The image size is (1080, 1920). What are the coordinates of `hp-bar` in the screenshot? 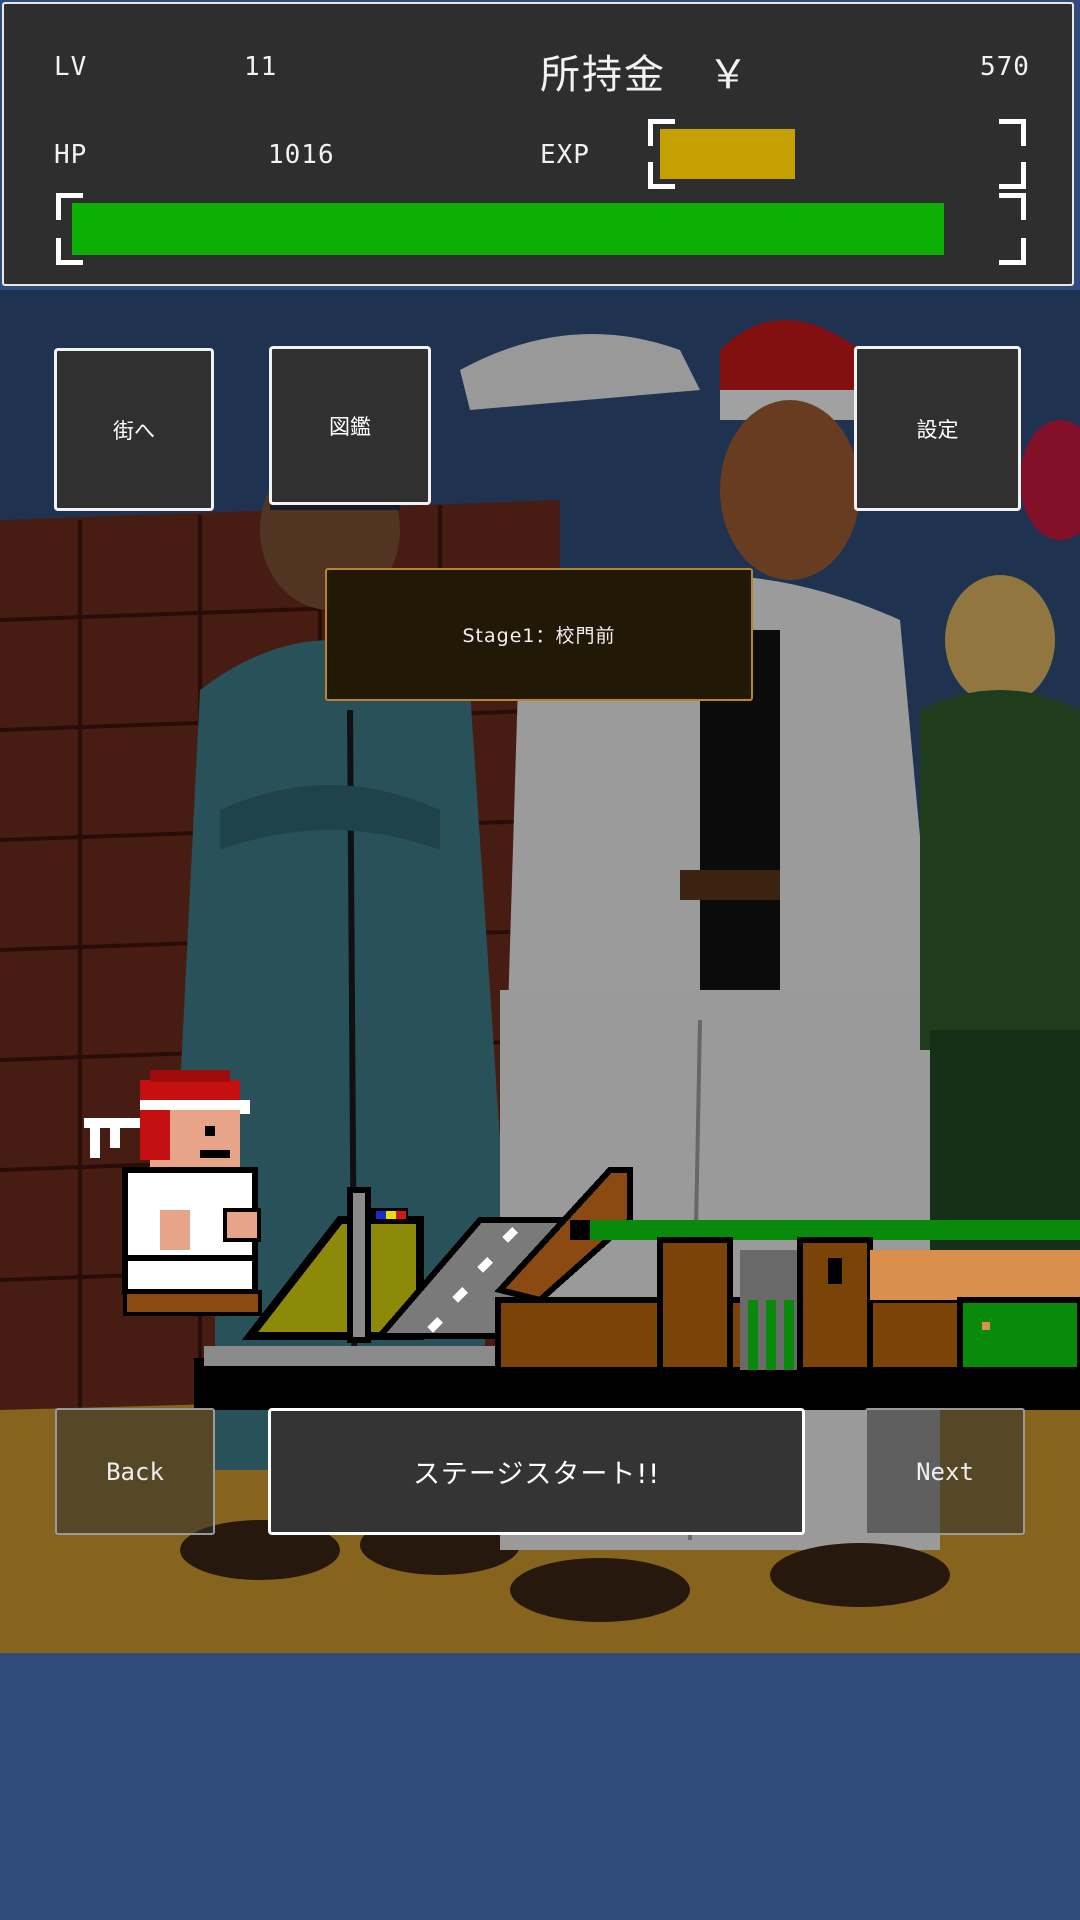 It's located at (541, 229).